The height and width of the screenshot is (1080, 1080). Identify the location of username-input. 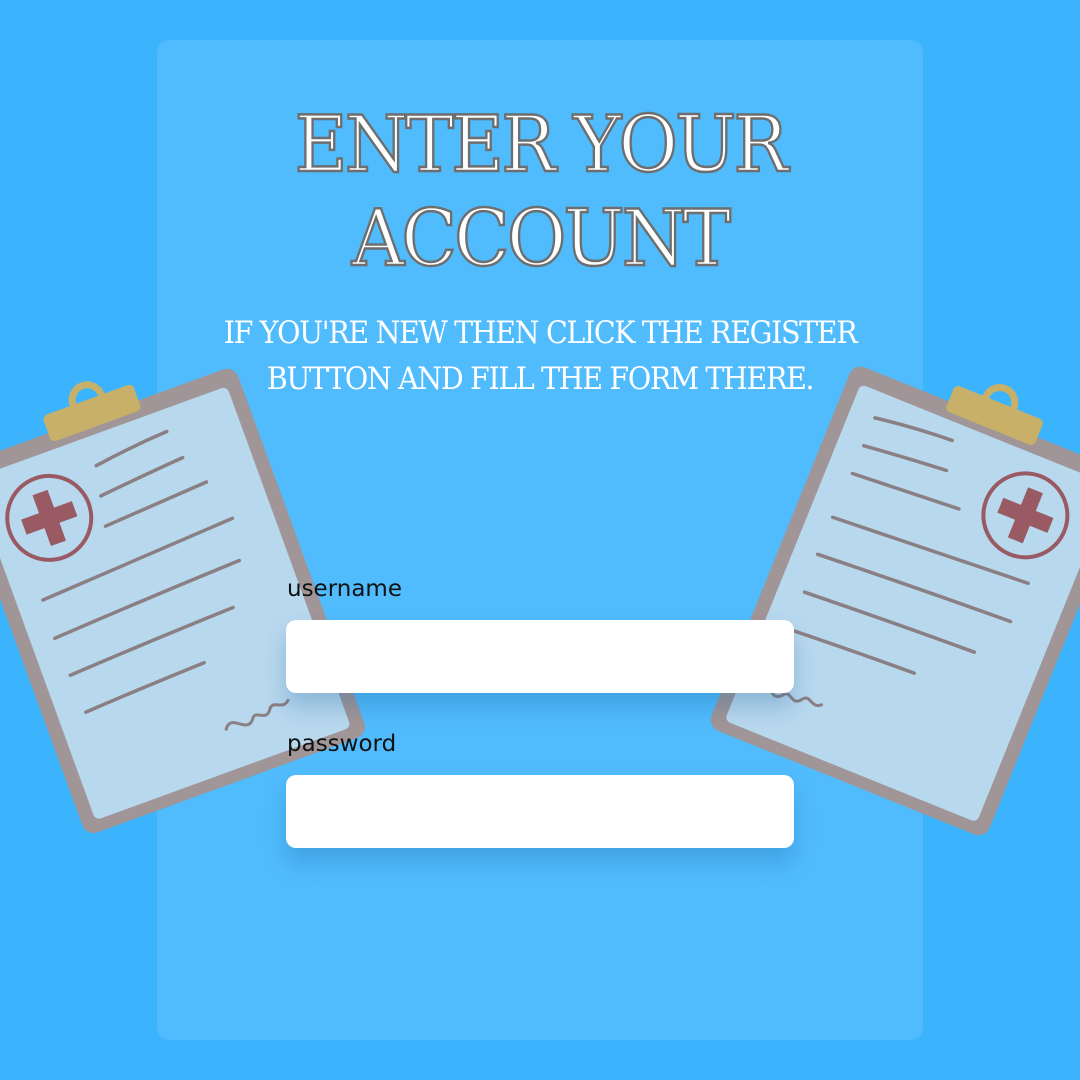
(540, 656).